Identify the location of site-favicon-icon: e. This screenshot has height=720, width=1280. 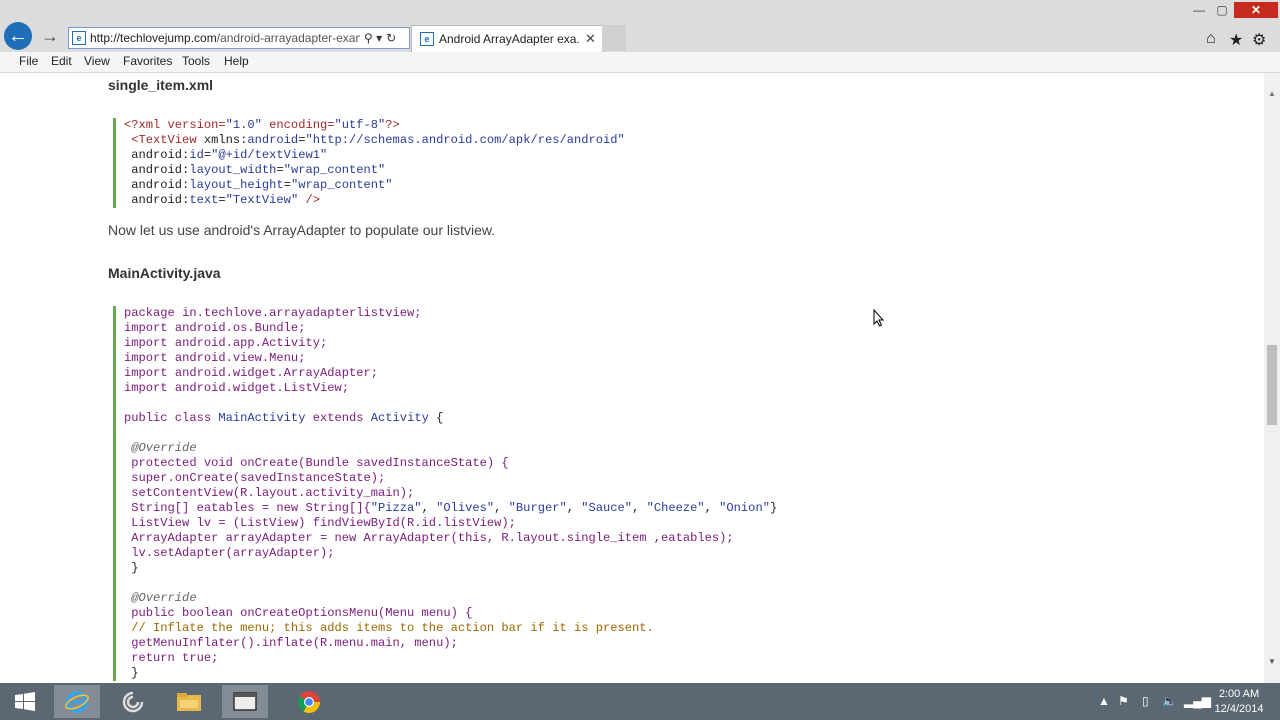
(79, 38).